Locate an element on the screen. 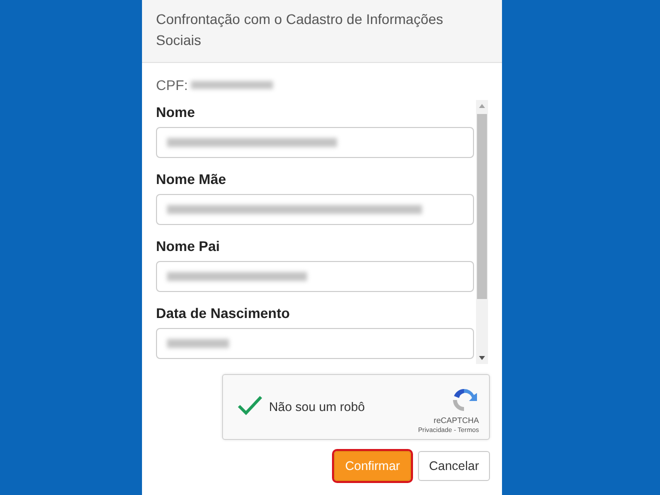 The width and height of the screenshot is (660, 495). check-icon is located at coordinates (250, 405).